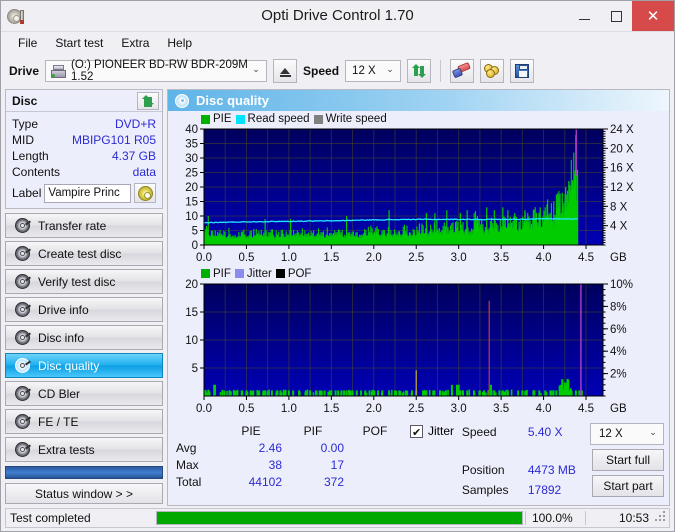  Describe the element at coordinates (621, 285) in the screenshot. I see `svg-text: 10%` at that location.